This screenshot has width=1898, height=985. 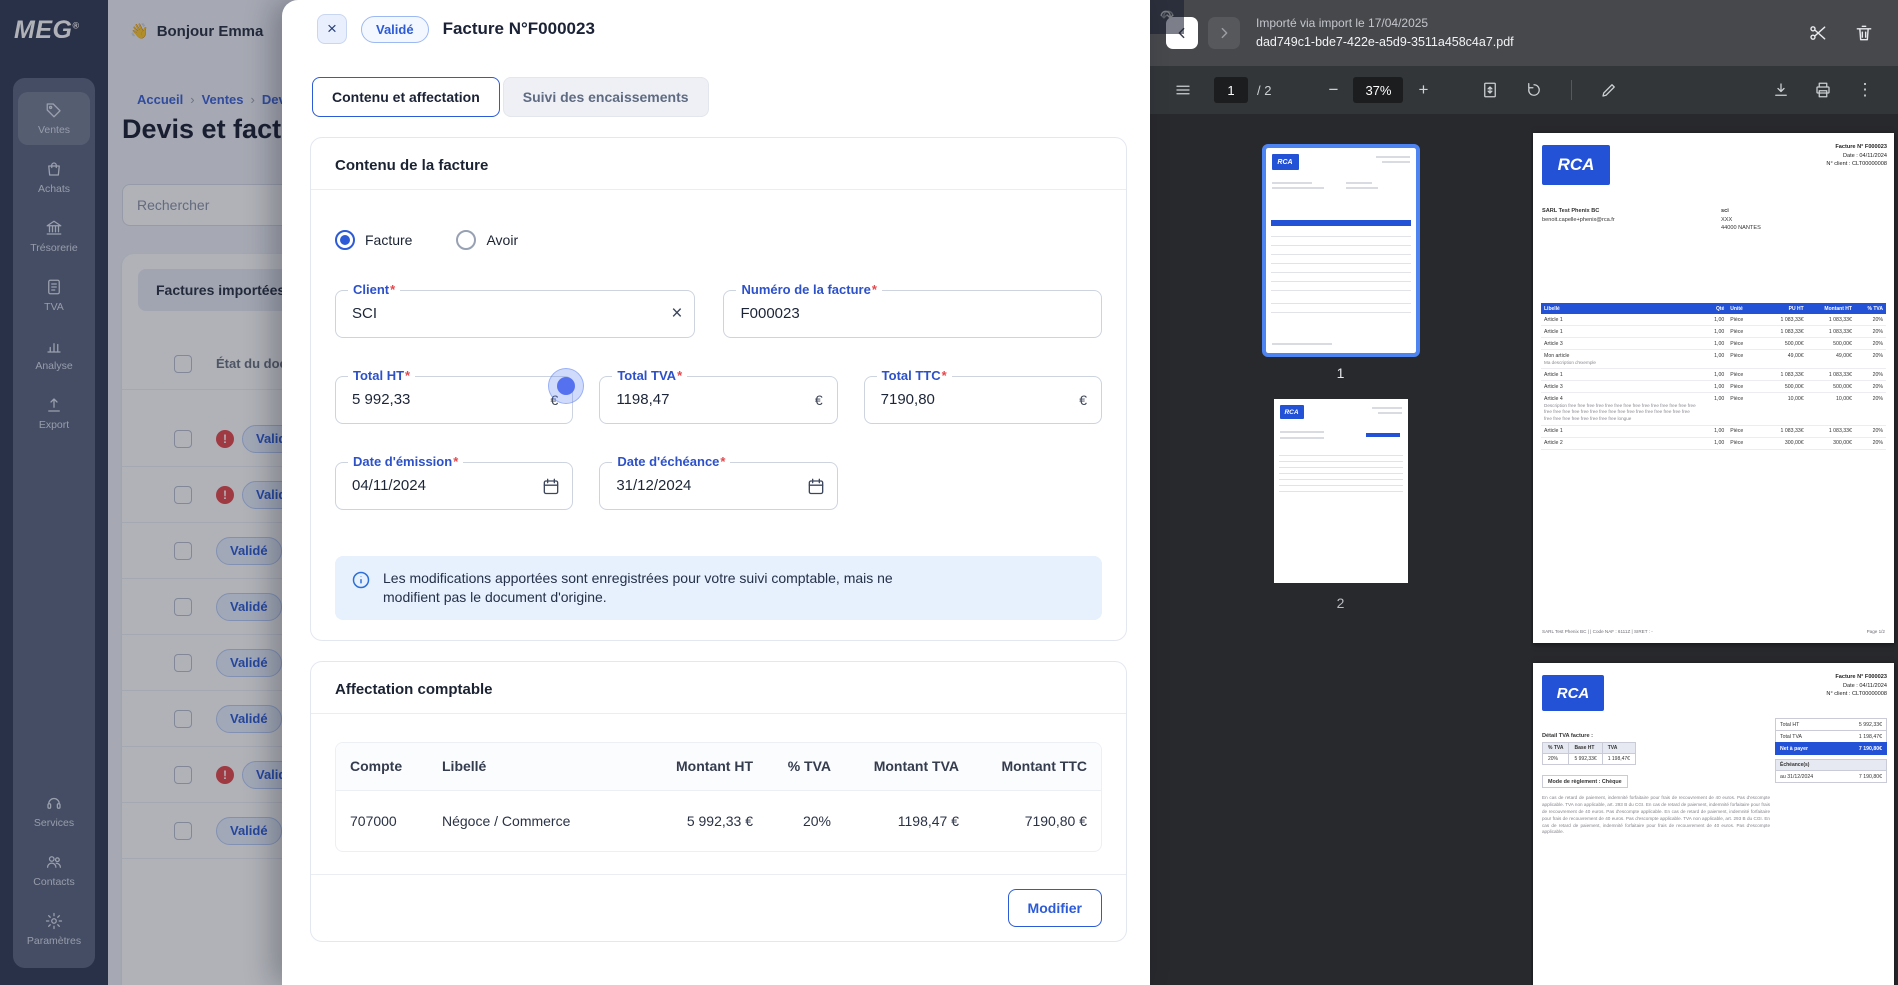 What do you see at coordinates (1578, 219) in the screenshot?
I see `seller-email: benoit.capelle+phenix@rca.fr` at bounding box center [1578, 219].